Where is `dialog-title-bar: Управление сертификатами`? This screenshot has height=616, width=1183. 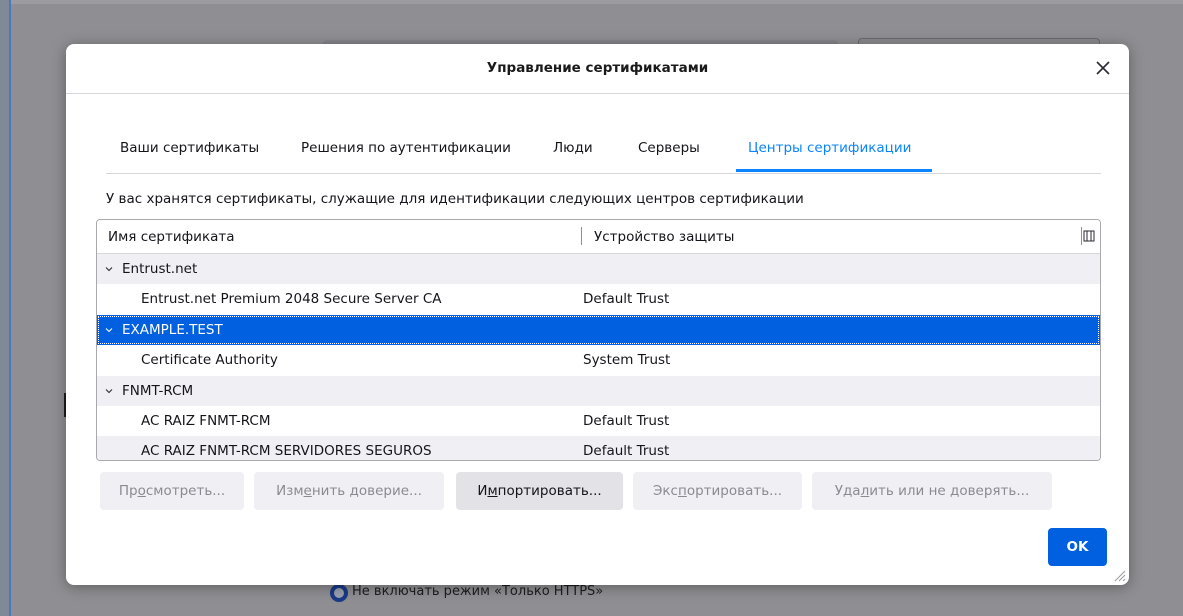 dialog-title-bar: Управление сертификатами is located at coordinates (597, 69).